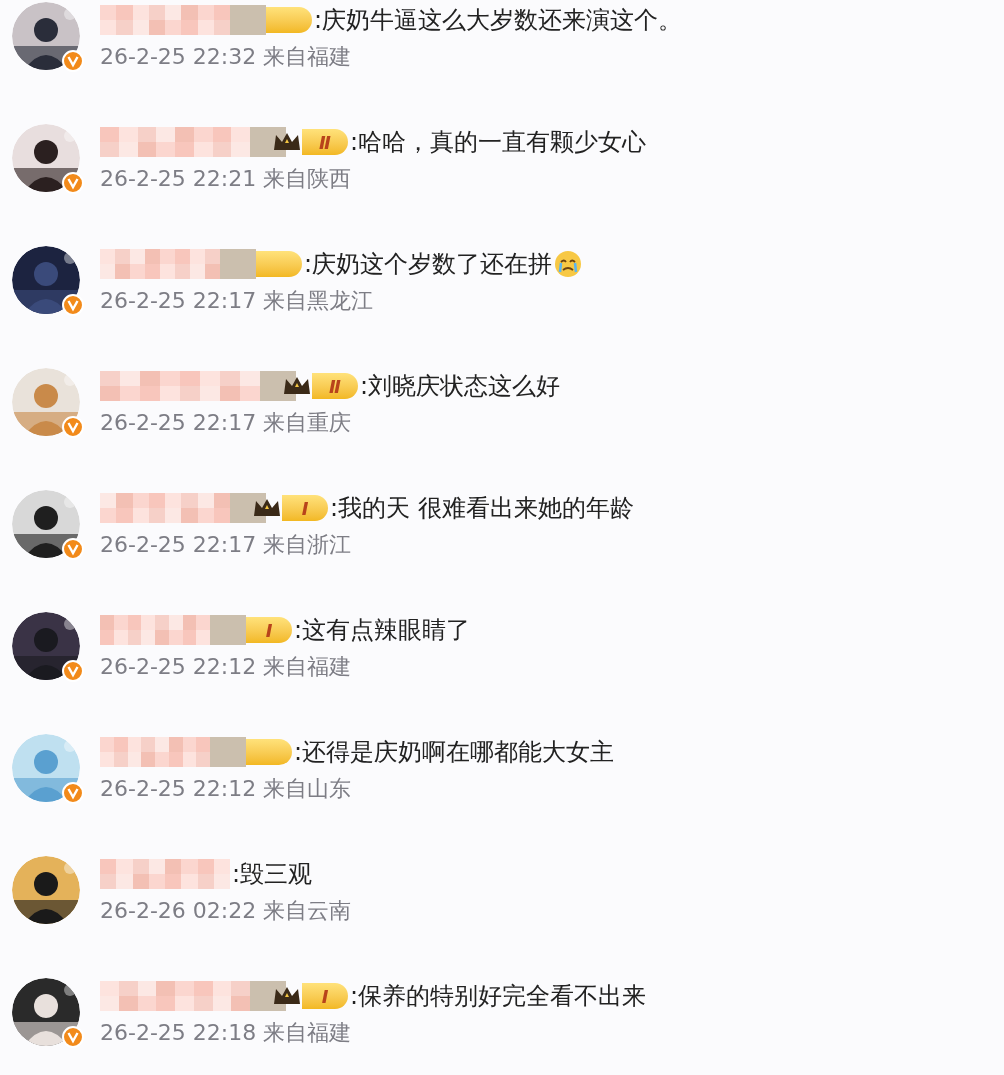 This screenshot has width=1004, height=1075. What do you see at coordinates (226, 1033) in the screenshot?
I see `comment-meta: 26-2-25 22:18 来自福建` at bounding box center [226, 1033].